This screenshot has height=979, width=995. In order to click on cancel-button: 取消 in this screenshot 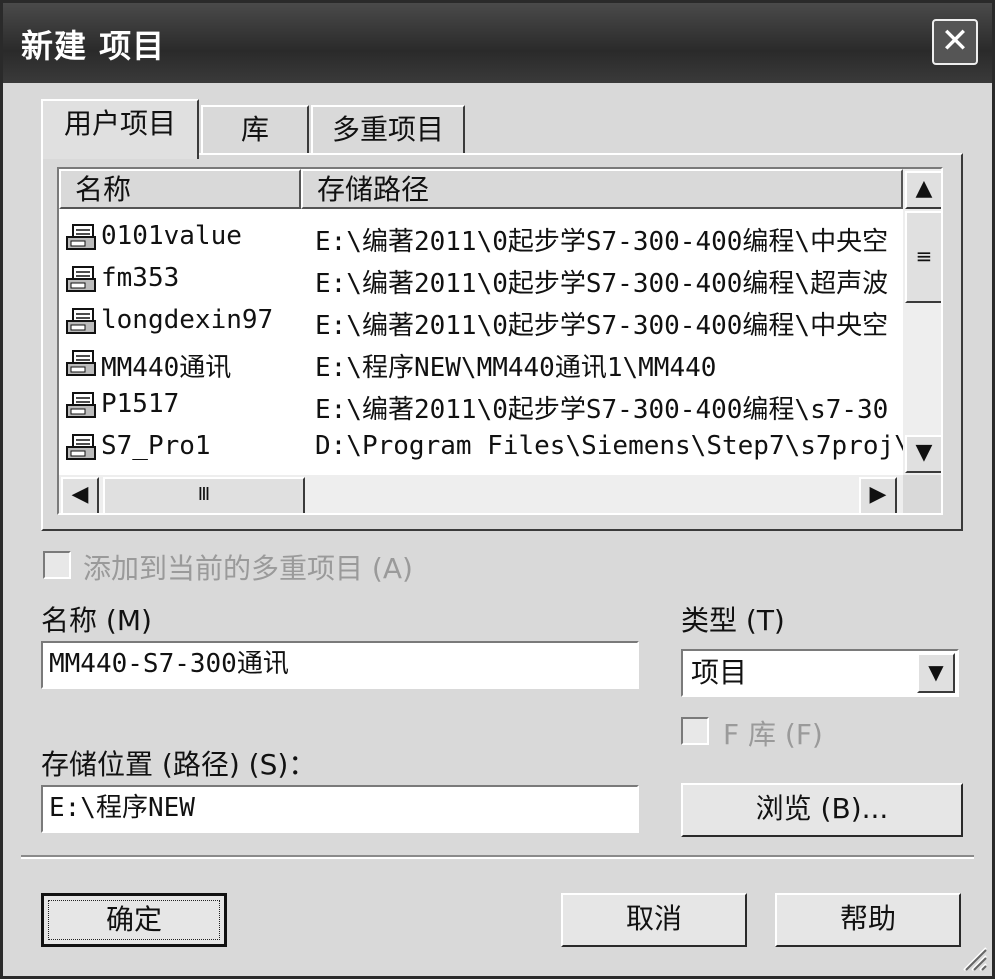, I will do `click(654, 920)`.